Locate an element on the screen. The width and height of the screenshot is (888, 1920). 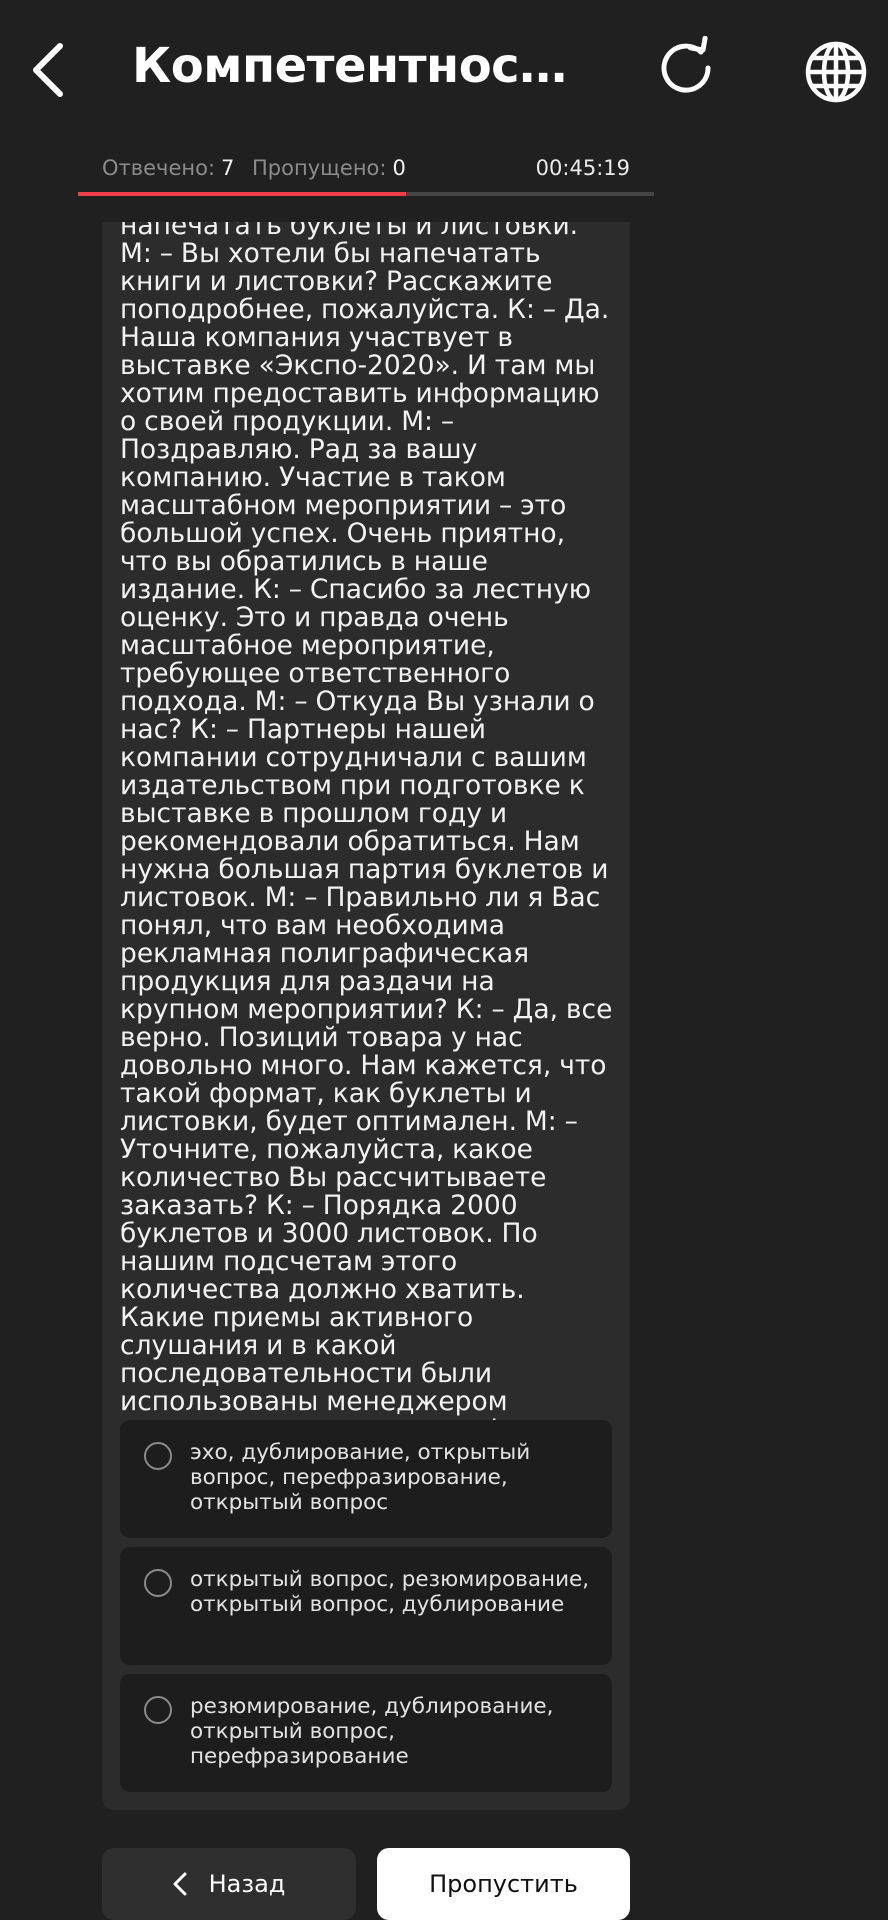
skipped-value: 0 is located at coordinates (399, 168).